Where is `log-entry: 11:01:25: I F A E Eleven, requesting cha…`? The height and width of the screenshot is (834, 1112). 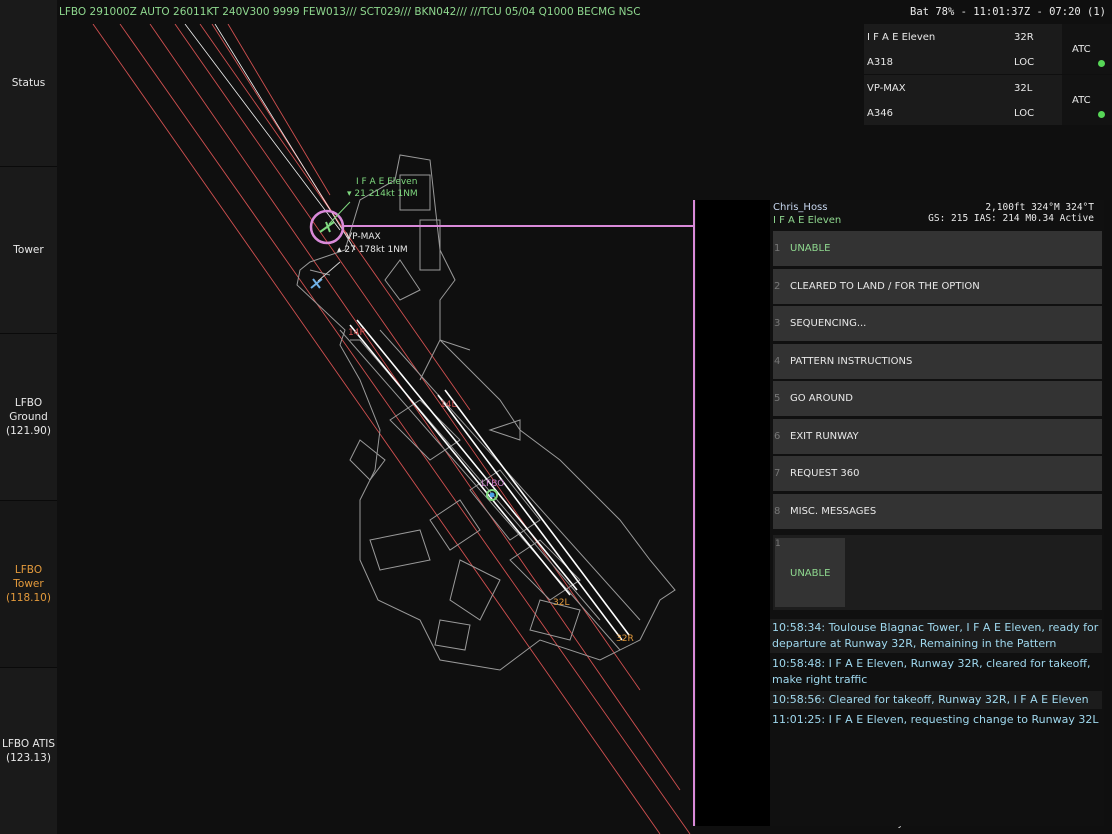
log-entry: 11:01:25: I F A E Eleven, requesting cha… is located at coordinates (936, 720).